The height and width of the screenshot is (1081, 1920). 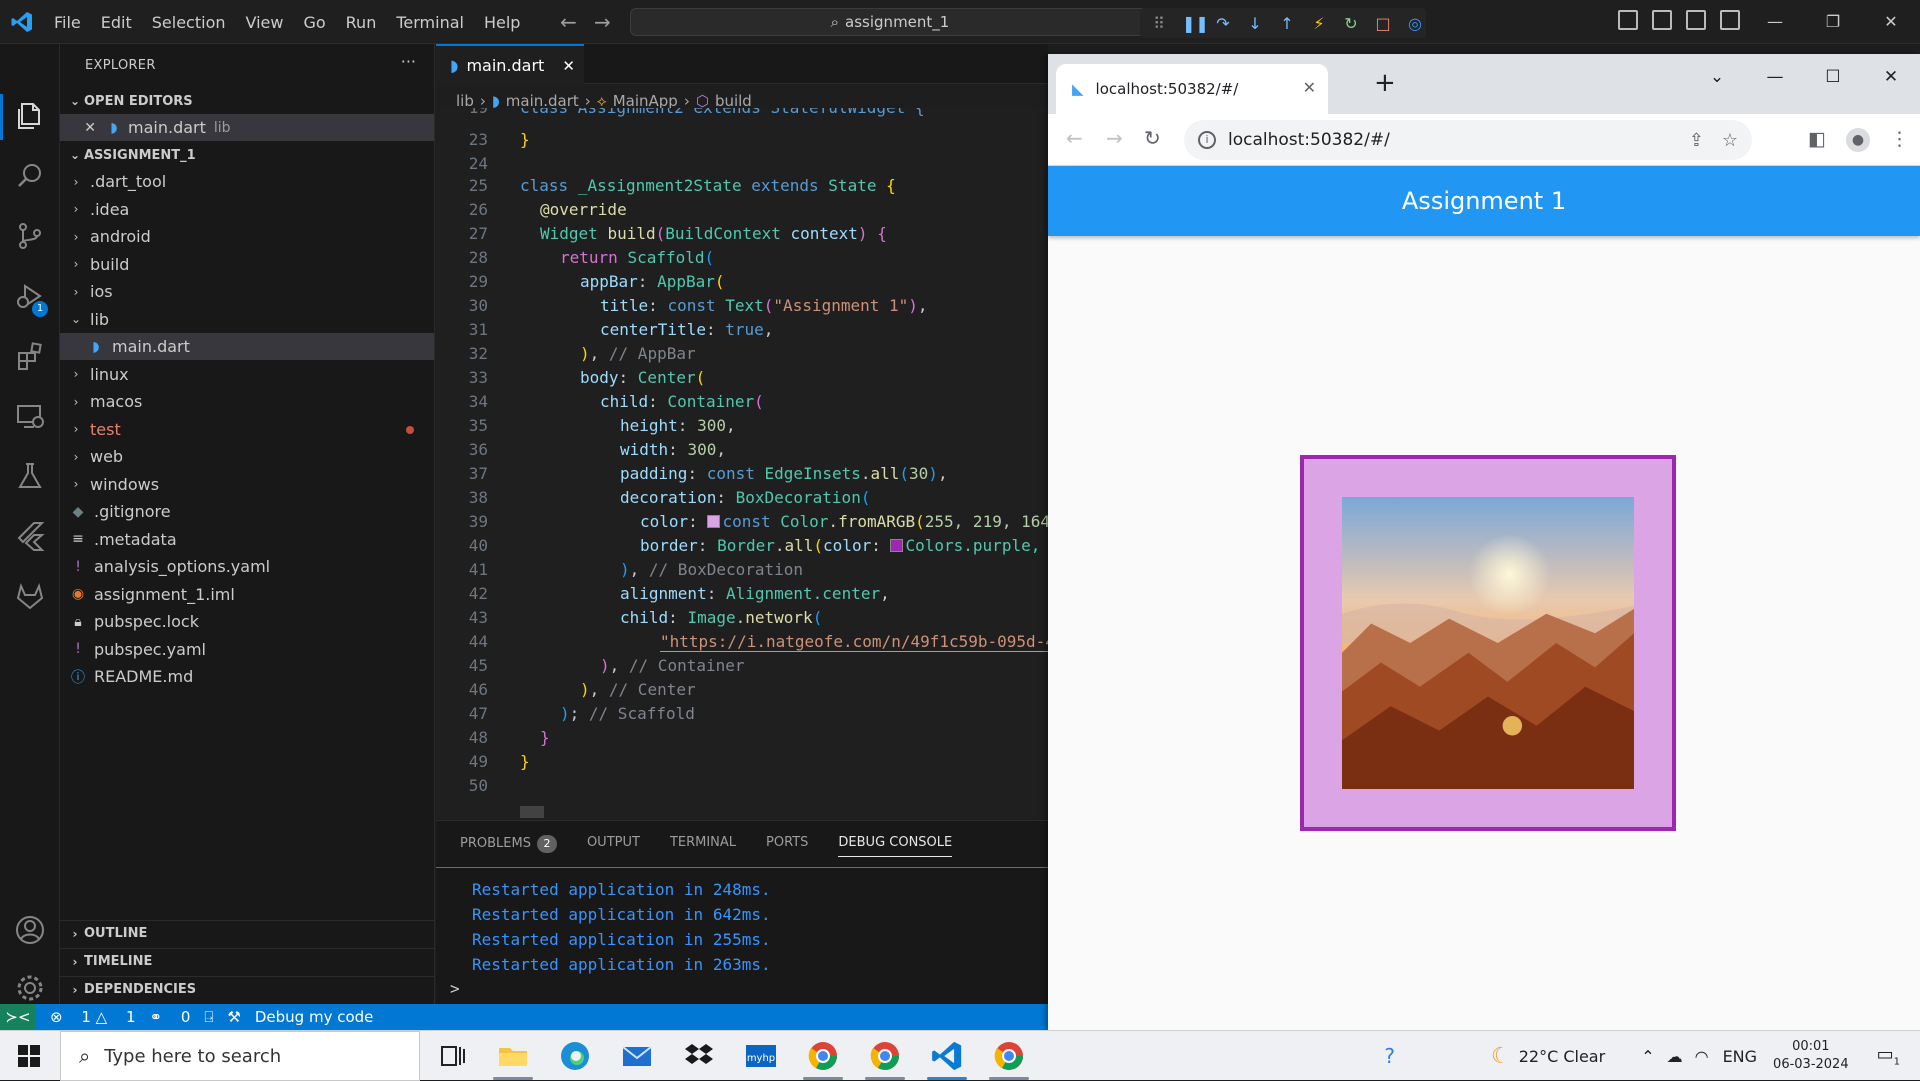 What do you see at coordinates (1501, 1056) in the screenshot?
I see `weather-moon-icon: ☾` at bounding box center [1501, 1056].